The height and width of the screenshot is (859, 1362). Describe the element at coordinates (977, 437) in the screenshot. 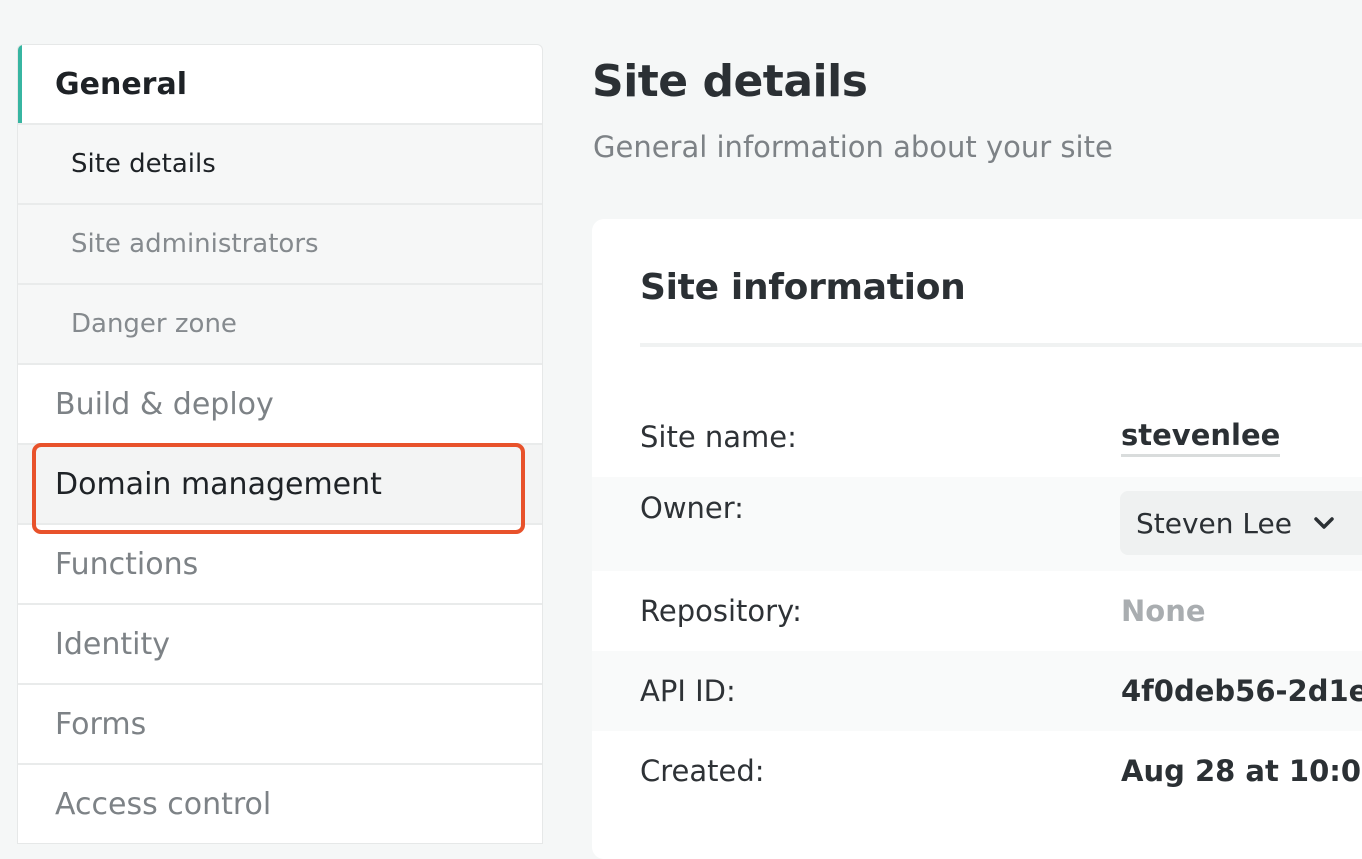

I see `site-name-row: Site name: stevenlee` at that location.